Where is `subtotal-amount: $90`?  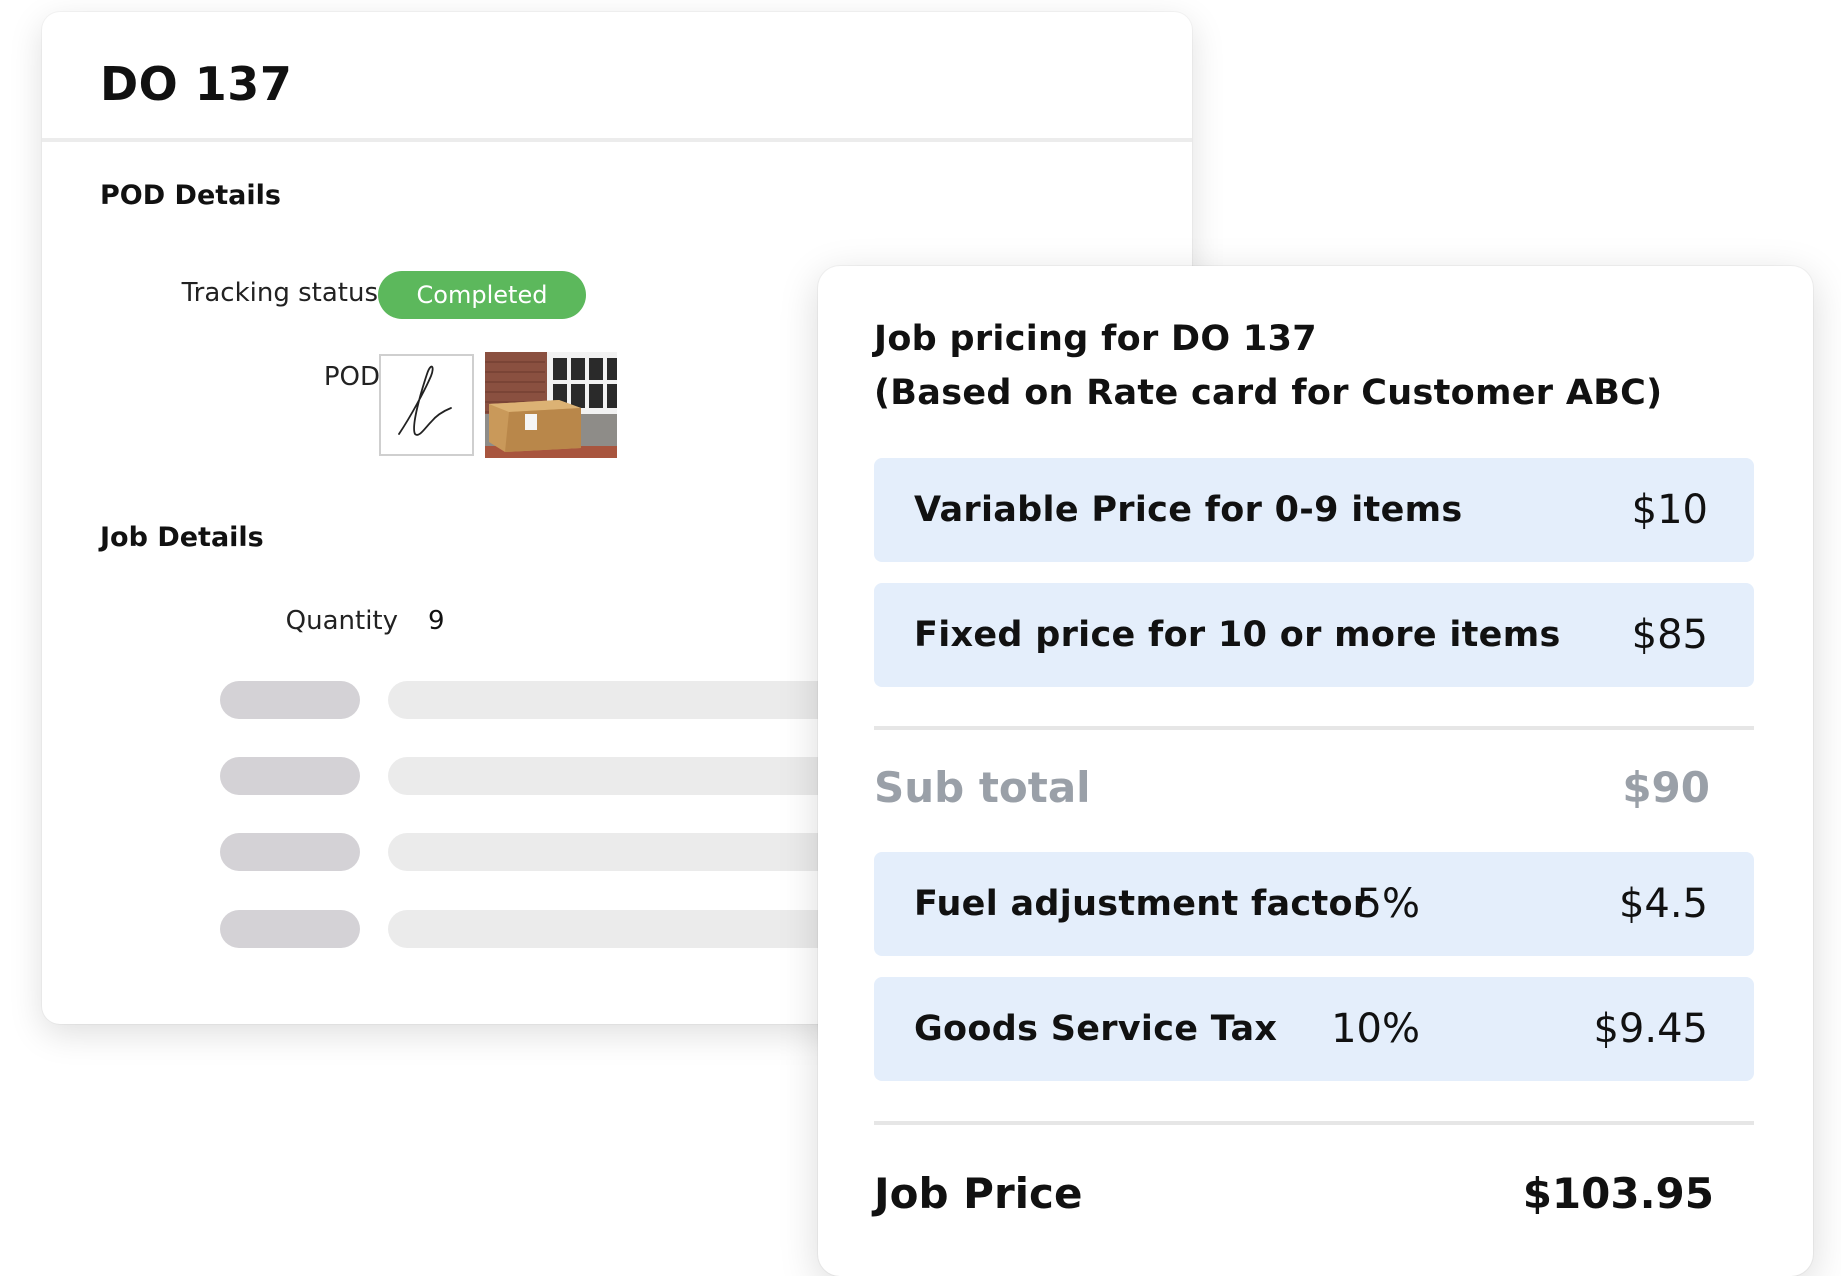 subtotal-amount: $90 is located at coordinates (1666, 787).